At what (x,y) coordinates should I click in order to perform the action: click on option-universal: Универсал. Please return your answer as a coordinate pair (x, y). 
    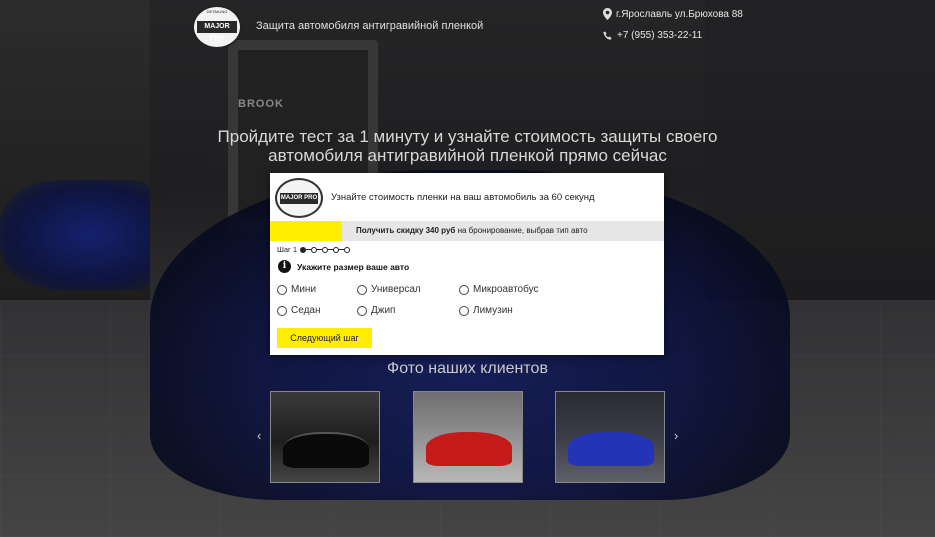
    Looking at the image, I should click on (389, 289).